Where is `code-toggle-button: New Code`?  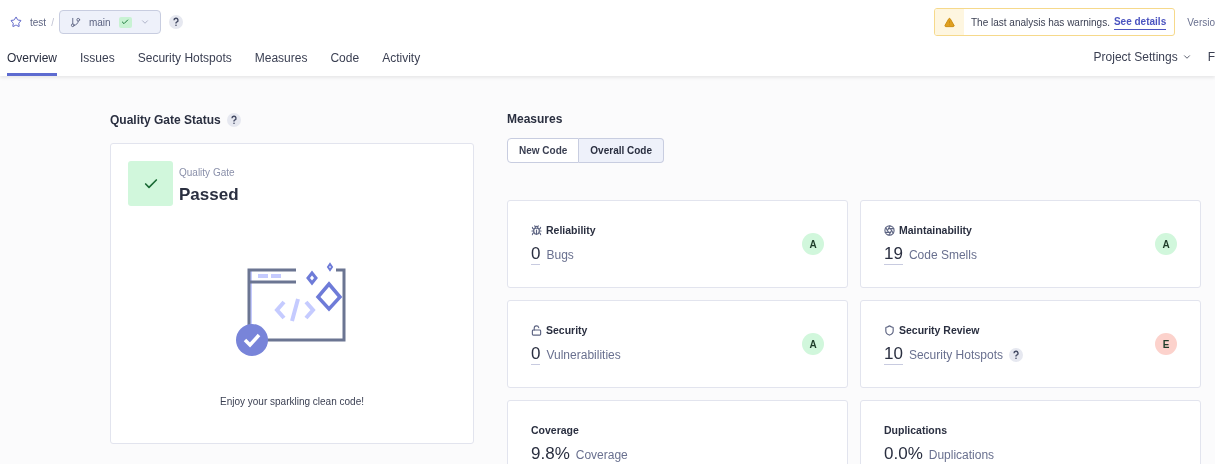
code-toggle-button: New Code is located at coordinates (543, 150).